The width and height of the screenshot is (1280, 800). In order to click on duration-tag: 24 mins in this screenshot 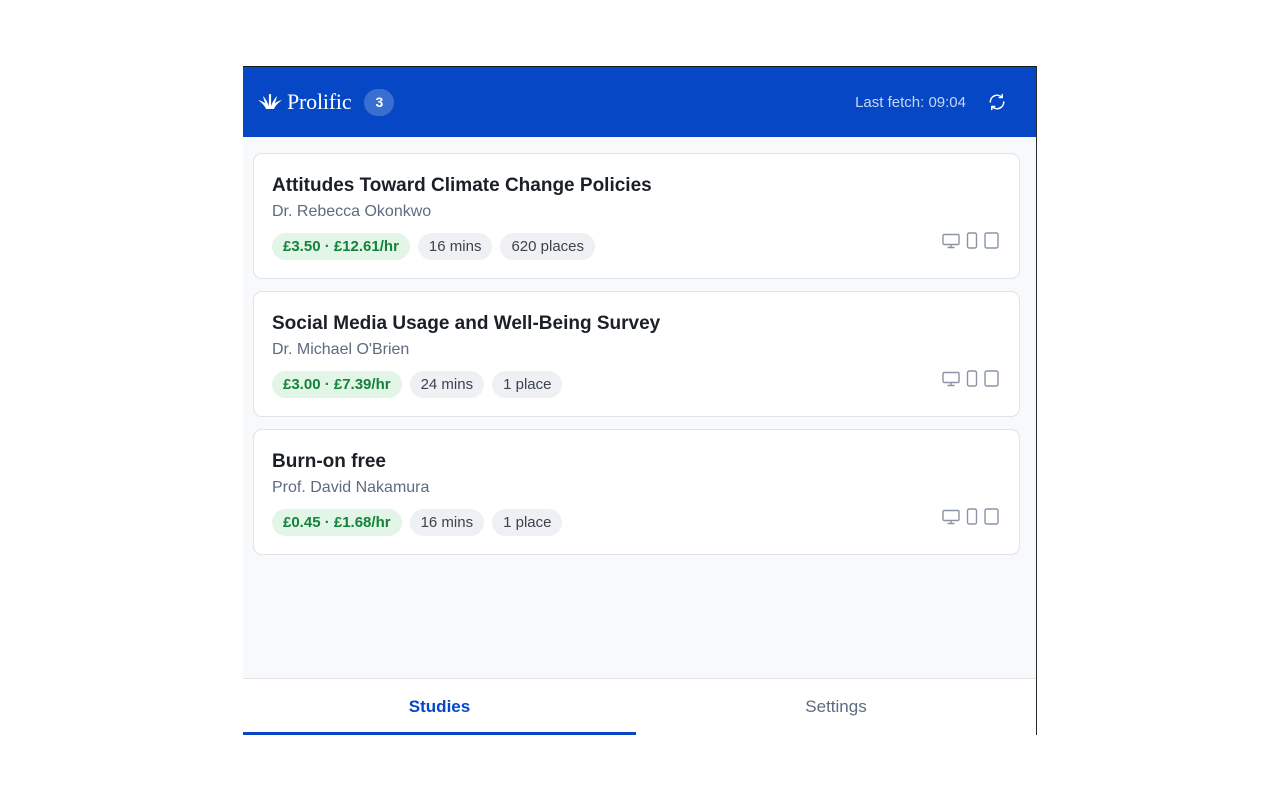, I will do `click(447, 384)`.